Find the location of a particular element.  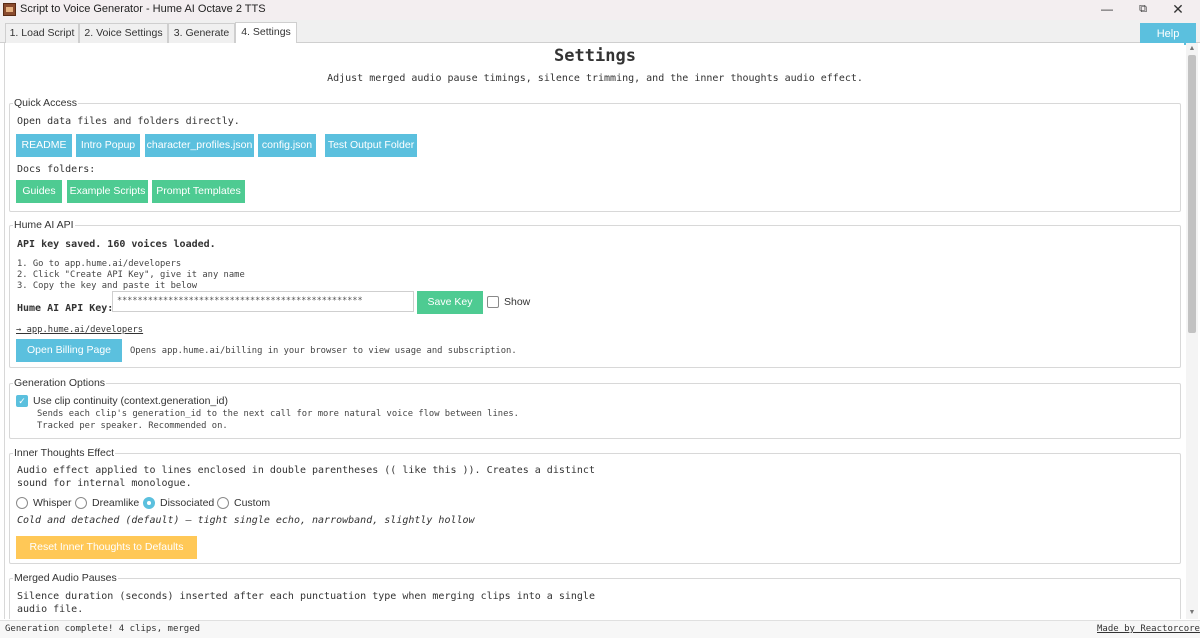

quick-access-legend: Quick Access is located at coordinates (46, 103).